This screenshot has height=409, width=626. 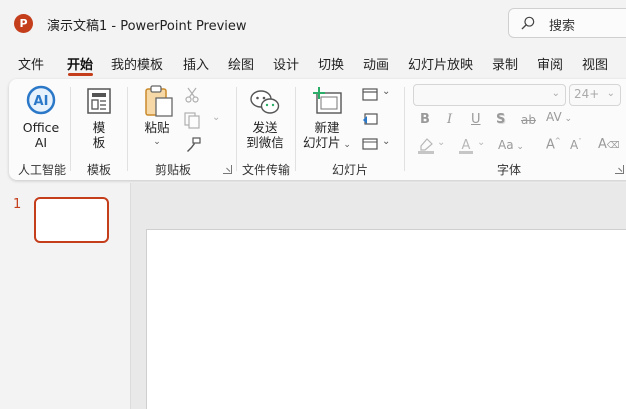 I want to click on tab-review: 审阅, so click(x=550, y=63).